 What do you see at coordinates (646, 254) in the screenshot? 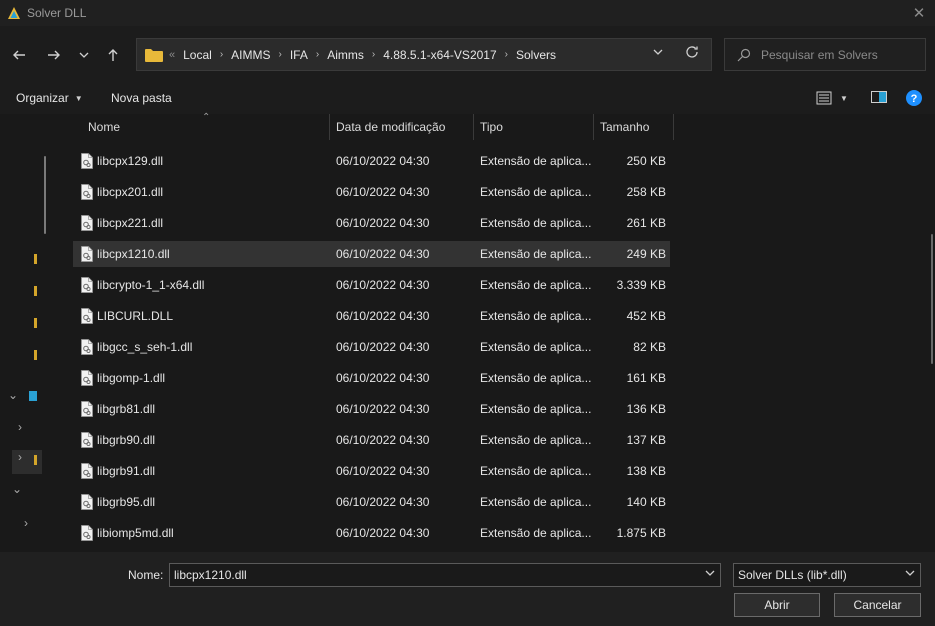
I see `file-size: 249 KB` at bounding box center [646, 254].